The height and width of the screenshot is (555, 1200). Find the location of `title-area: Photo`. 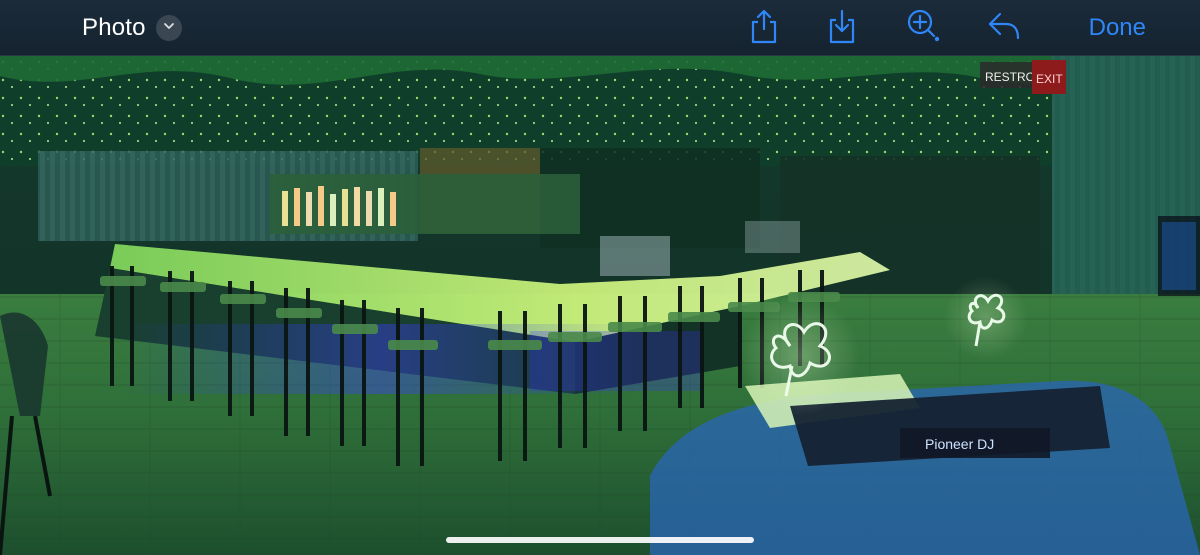

title-area: Photo is located at coordinates (132, 28).